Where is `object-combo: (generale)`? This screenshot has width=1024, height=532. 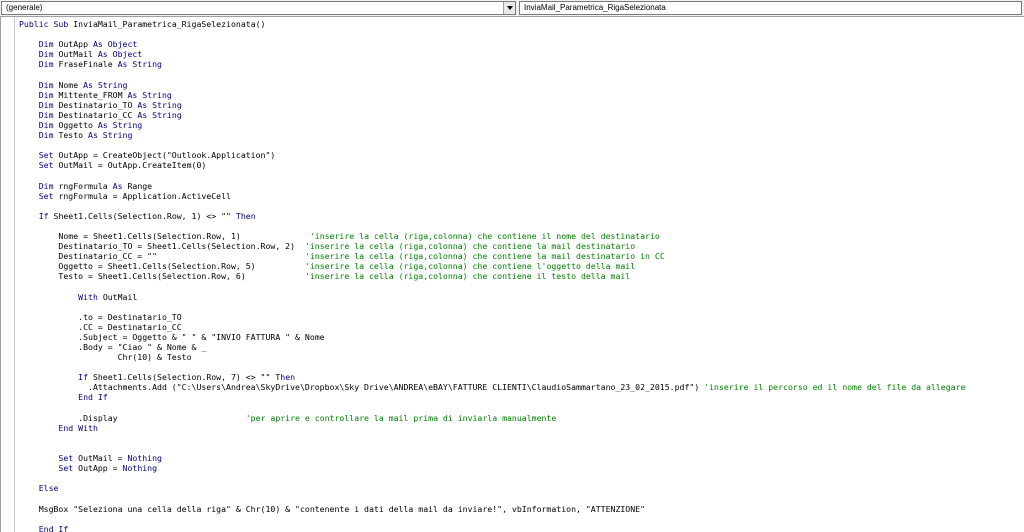
object-combo: (generale) is located at coordinates (258, 8).